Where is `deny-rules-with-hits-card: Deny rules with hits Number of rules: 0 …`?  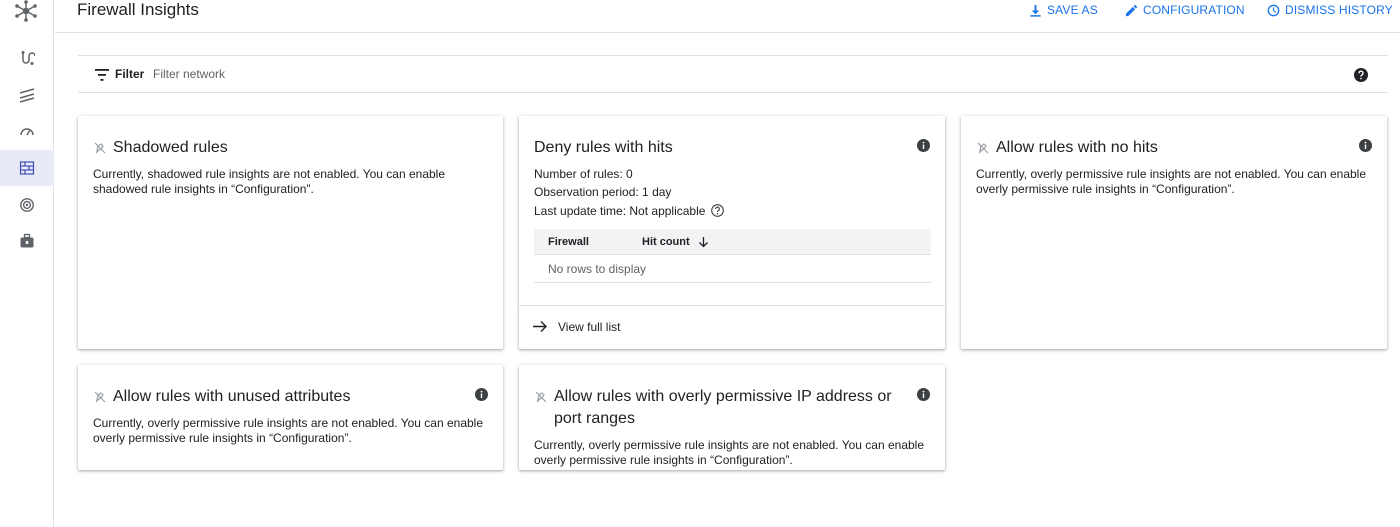 deny-rules-with-hits-card: Deny rules with hits Number of rules: 0 … is located at coordinates (732, 232).